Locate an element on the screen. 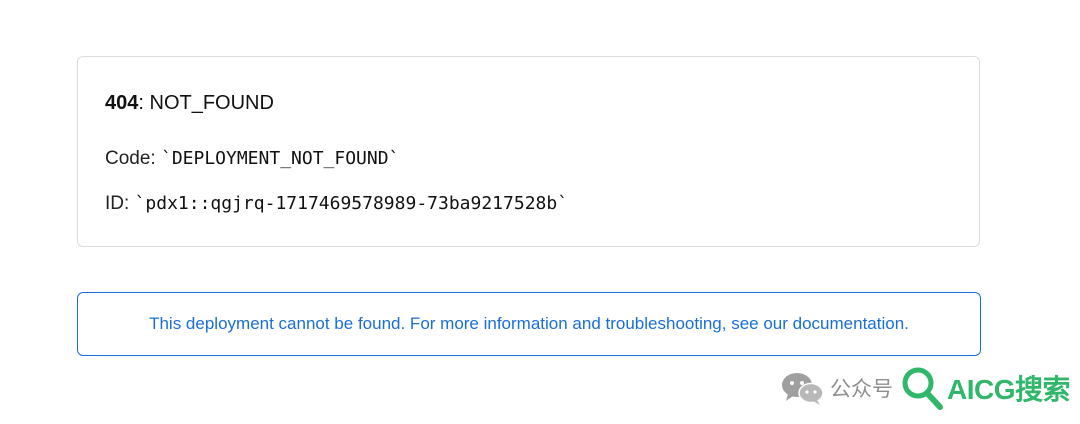 This screenshot has width=1080, height=424. error-code-line: Code: `DEPLOYMENT_NOT_FOUND` is located at coordinates (252, 159).